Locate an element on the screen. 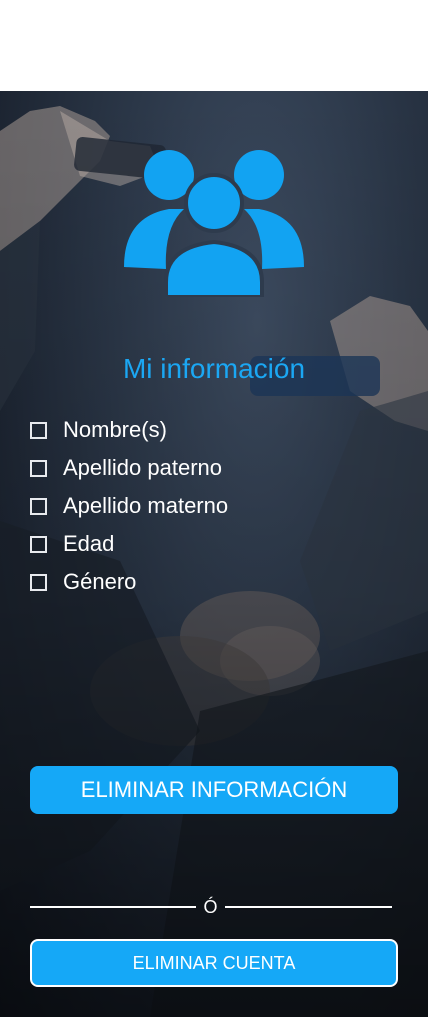 Image resolution: width=428 pixels, height=1017 pixels. checkbox-row-nombre: Nombre(s) is located at coordinates (210, 430).